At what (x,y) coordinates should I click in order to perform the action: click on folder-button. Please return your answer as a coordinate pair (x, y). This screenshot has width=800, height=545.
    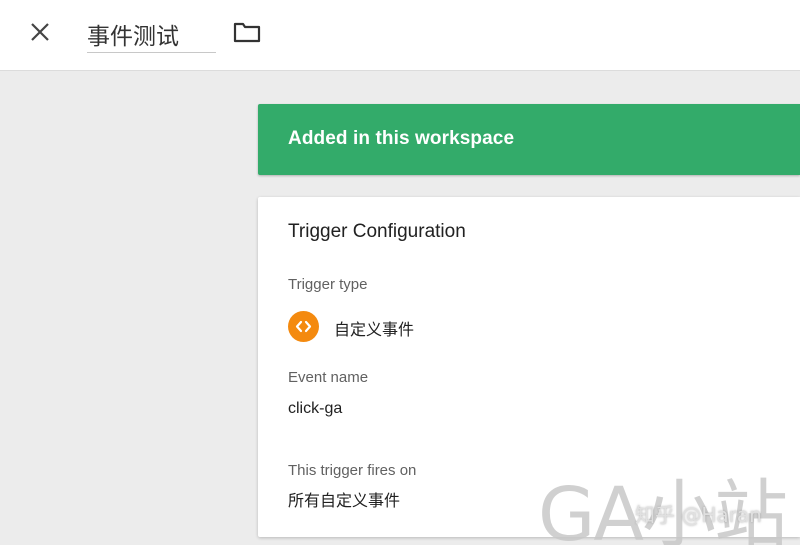
    Looking at the image, I should click on (247, 32).